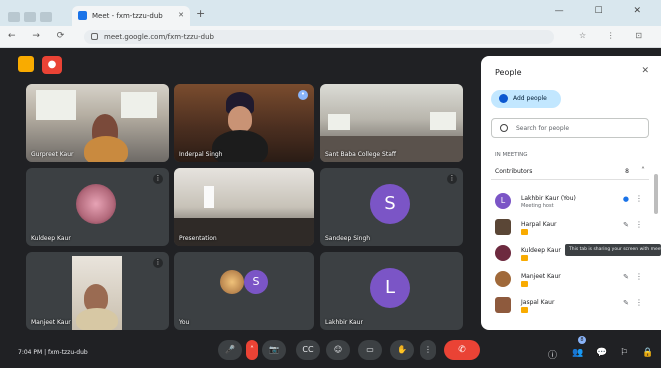 This screenshot has width=661, height=368. What do you see at coordinates (252, 350) in the screenshot?
I see `mic-options-chevron-icon: ˄` at bounding box center [252, 350].